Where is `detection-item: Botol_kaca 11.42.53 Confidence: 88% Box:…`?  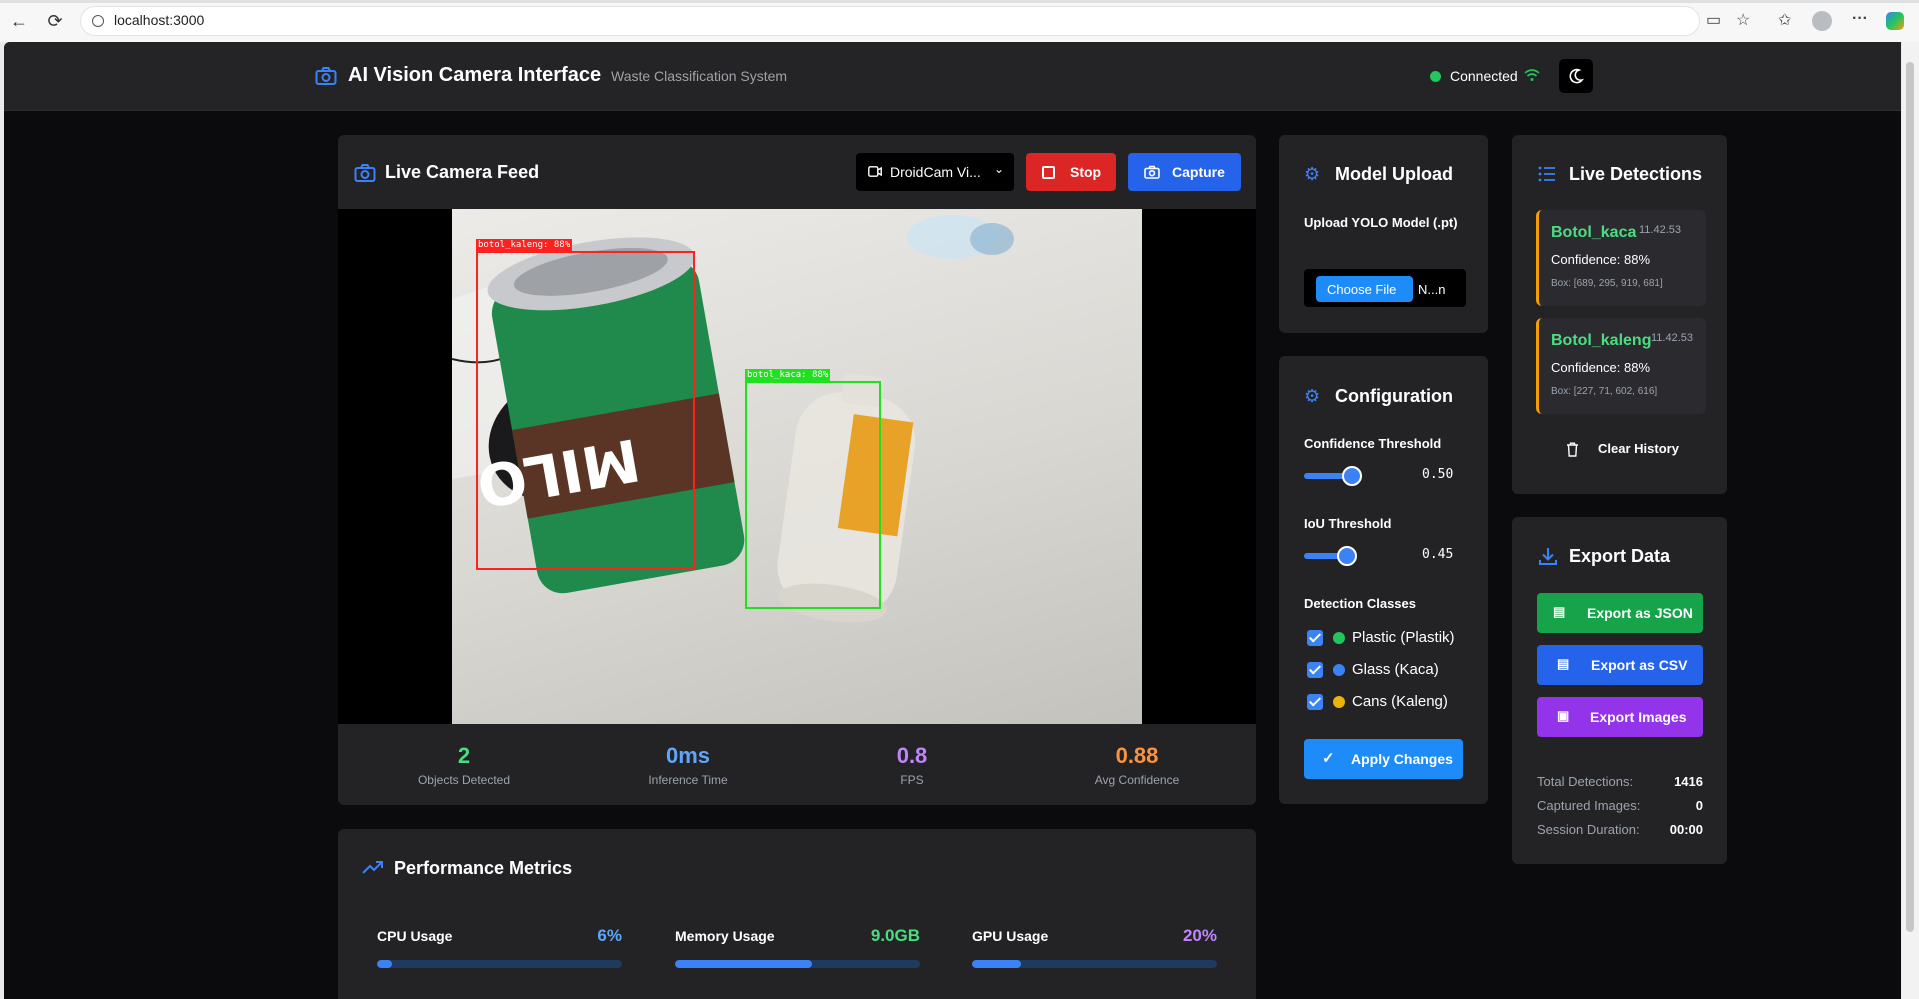 detection-item: Botol_kaca 11.42.53 Confidence: 88% Box:… is located at coordinates (1621, 258).